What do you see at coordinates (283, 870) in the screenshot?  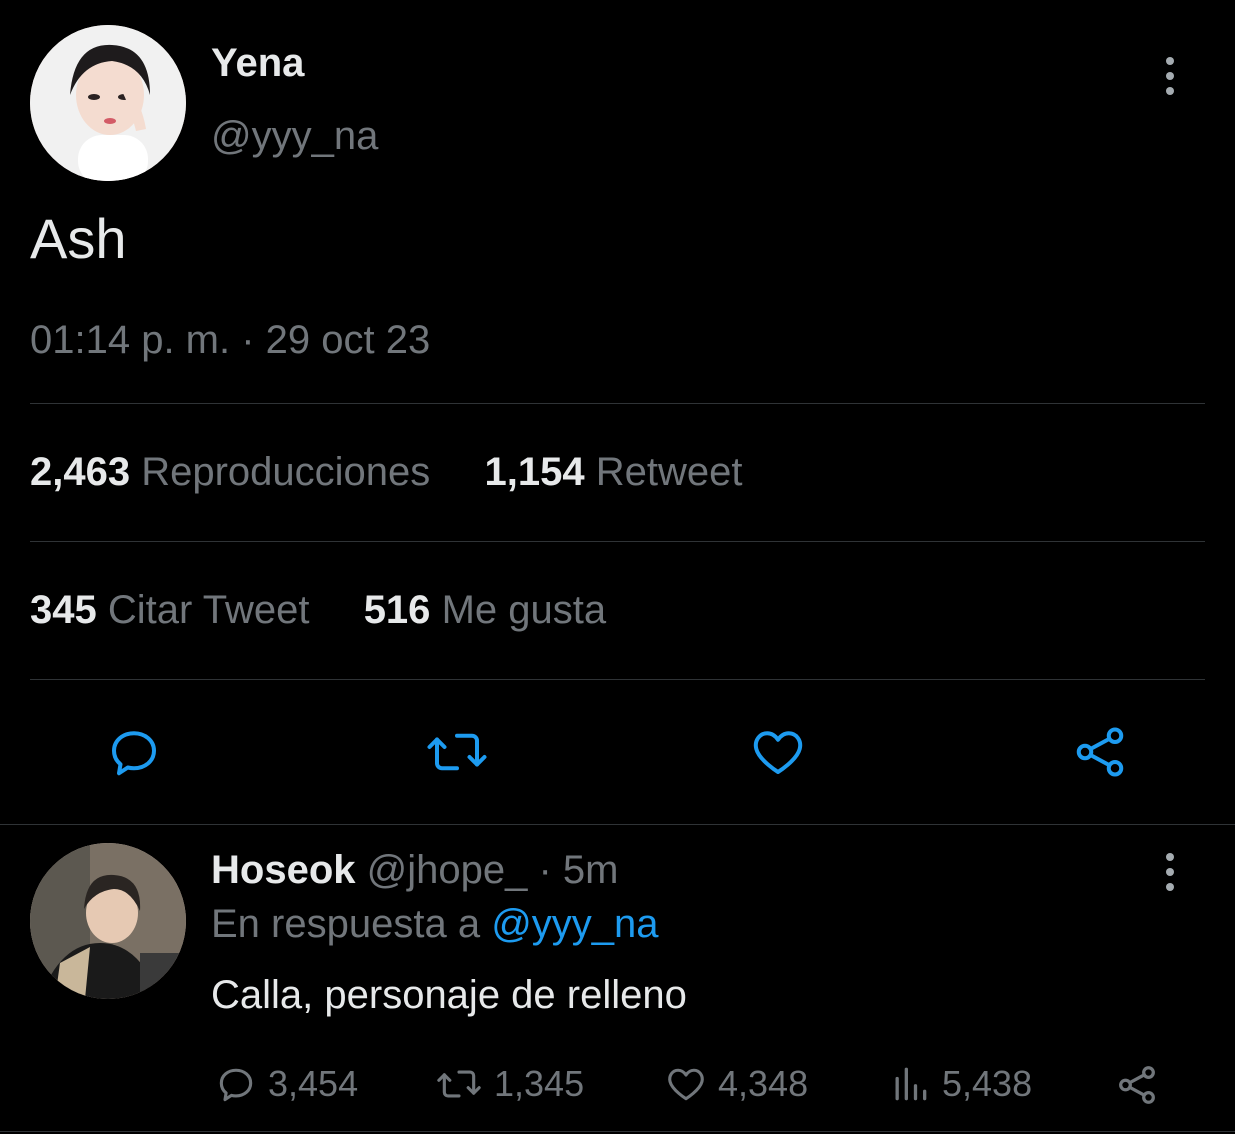 I see `reply-author-name: Hoseok` at bounding box center [283, 870].